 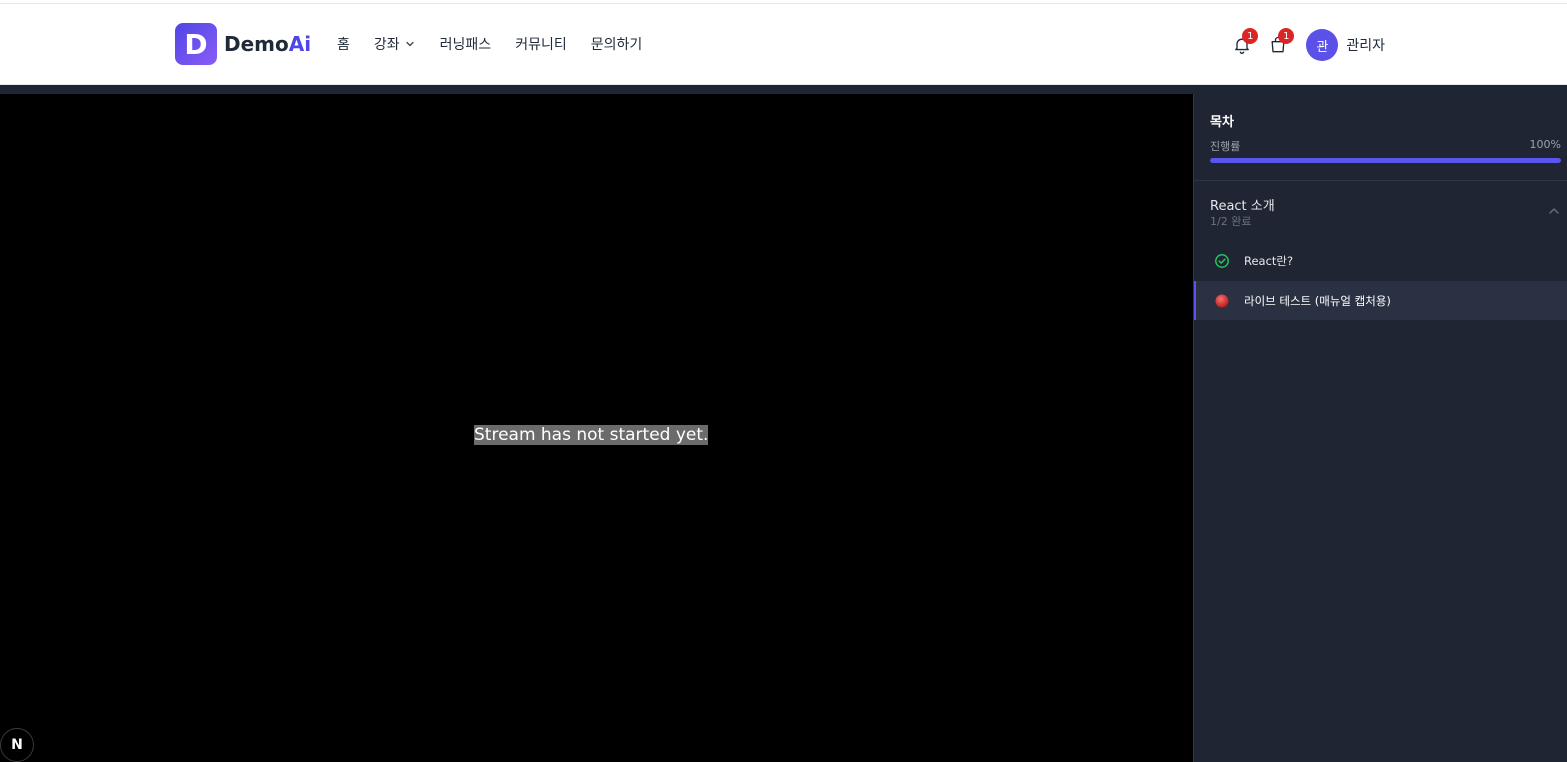 What do you see at coordinates (1380, 180) in the screenshot?
I see `sidebar-divider` at bounding box center [1380, 180].